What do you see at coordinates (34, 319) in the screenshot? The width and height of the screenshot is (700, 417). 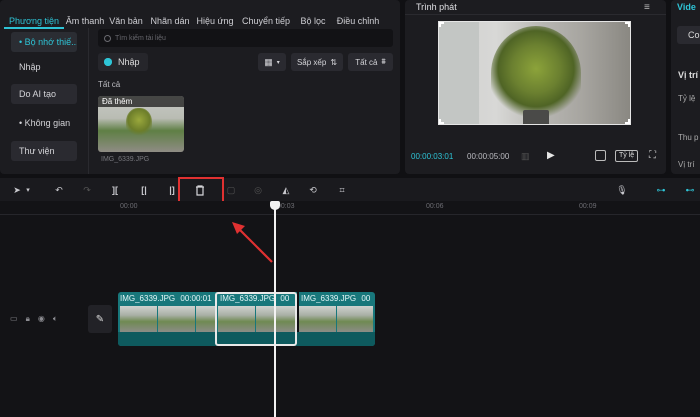 I see `track-header: ▭ 🔒︎ ◉ 🔈︎` at bounding box center [34, 319].